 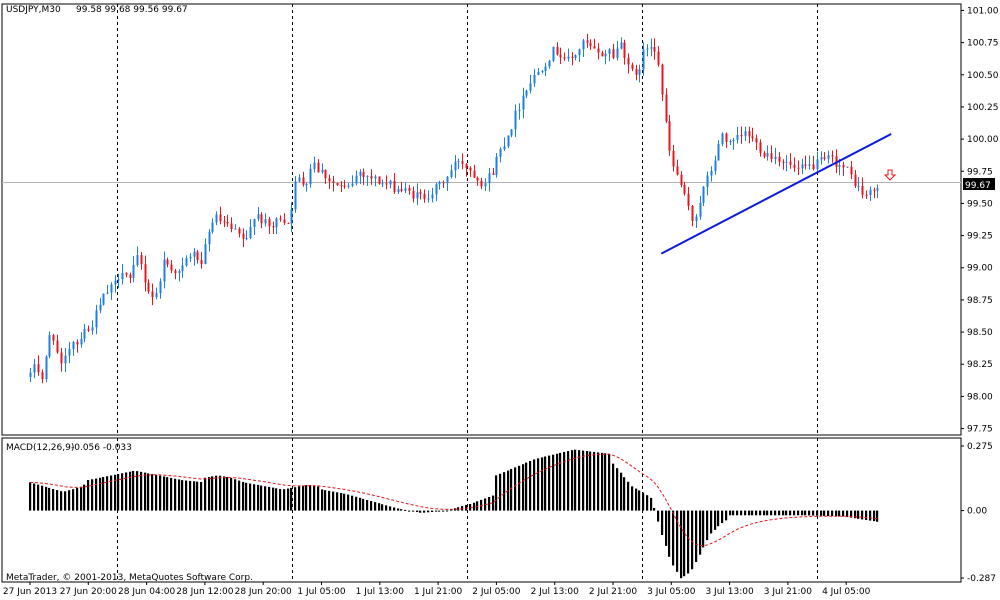 I want to click on down-arrow-icon, so click(x=890, y=175).